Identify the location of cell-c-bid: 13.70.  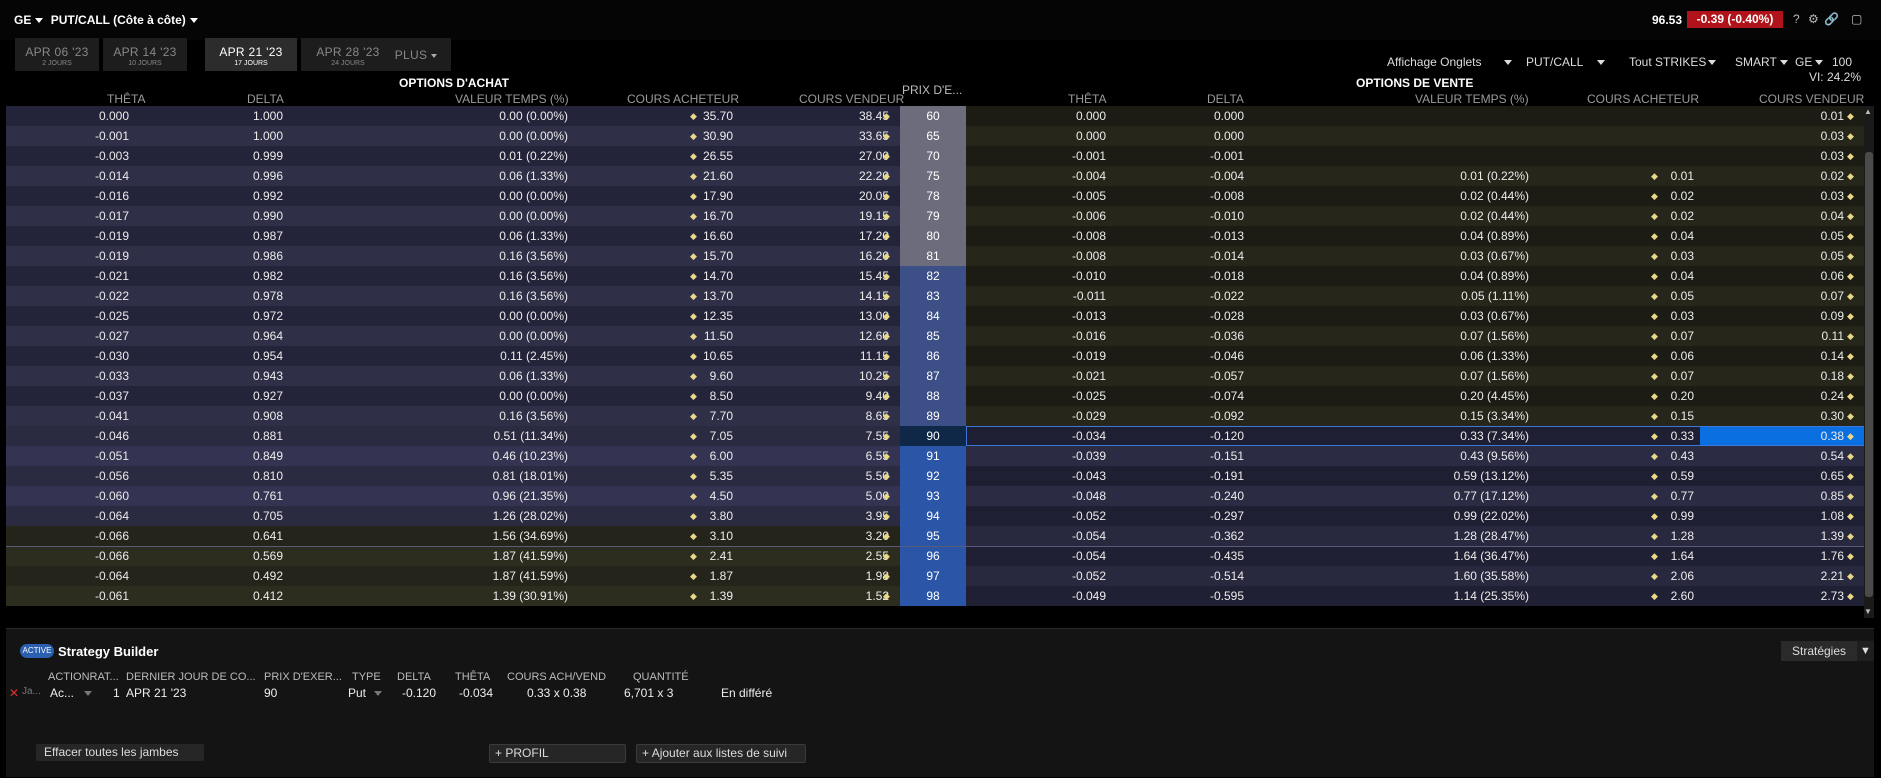
(718, 296).